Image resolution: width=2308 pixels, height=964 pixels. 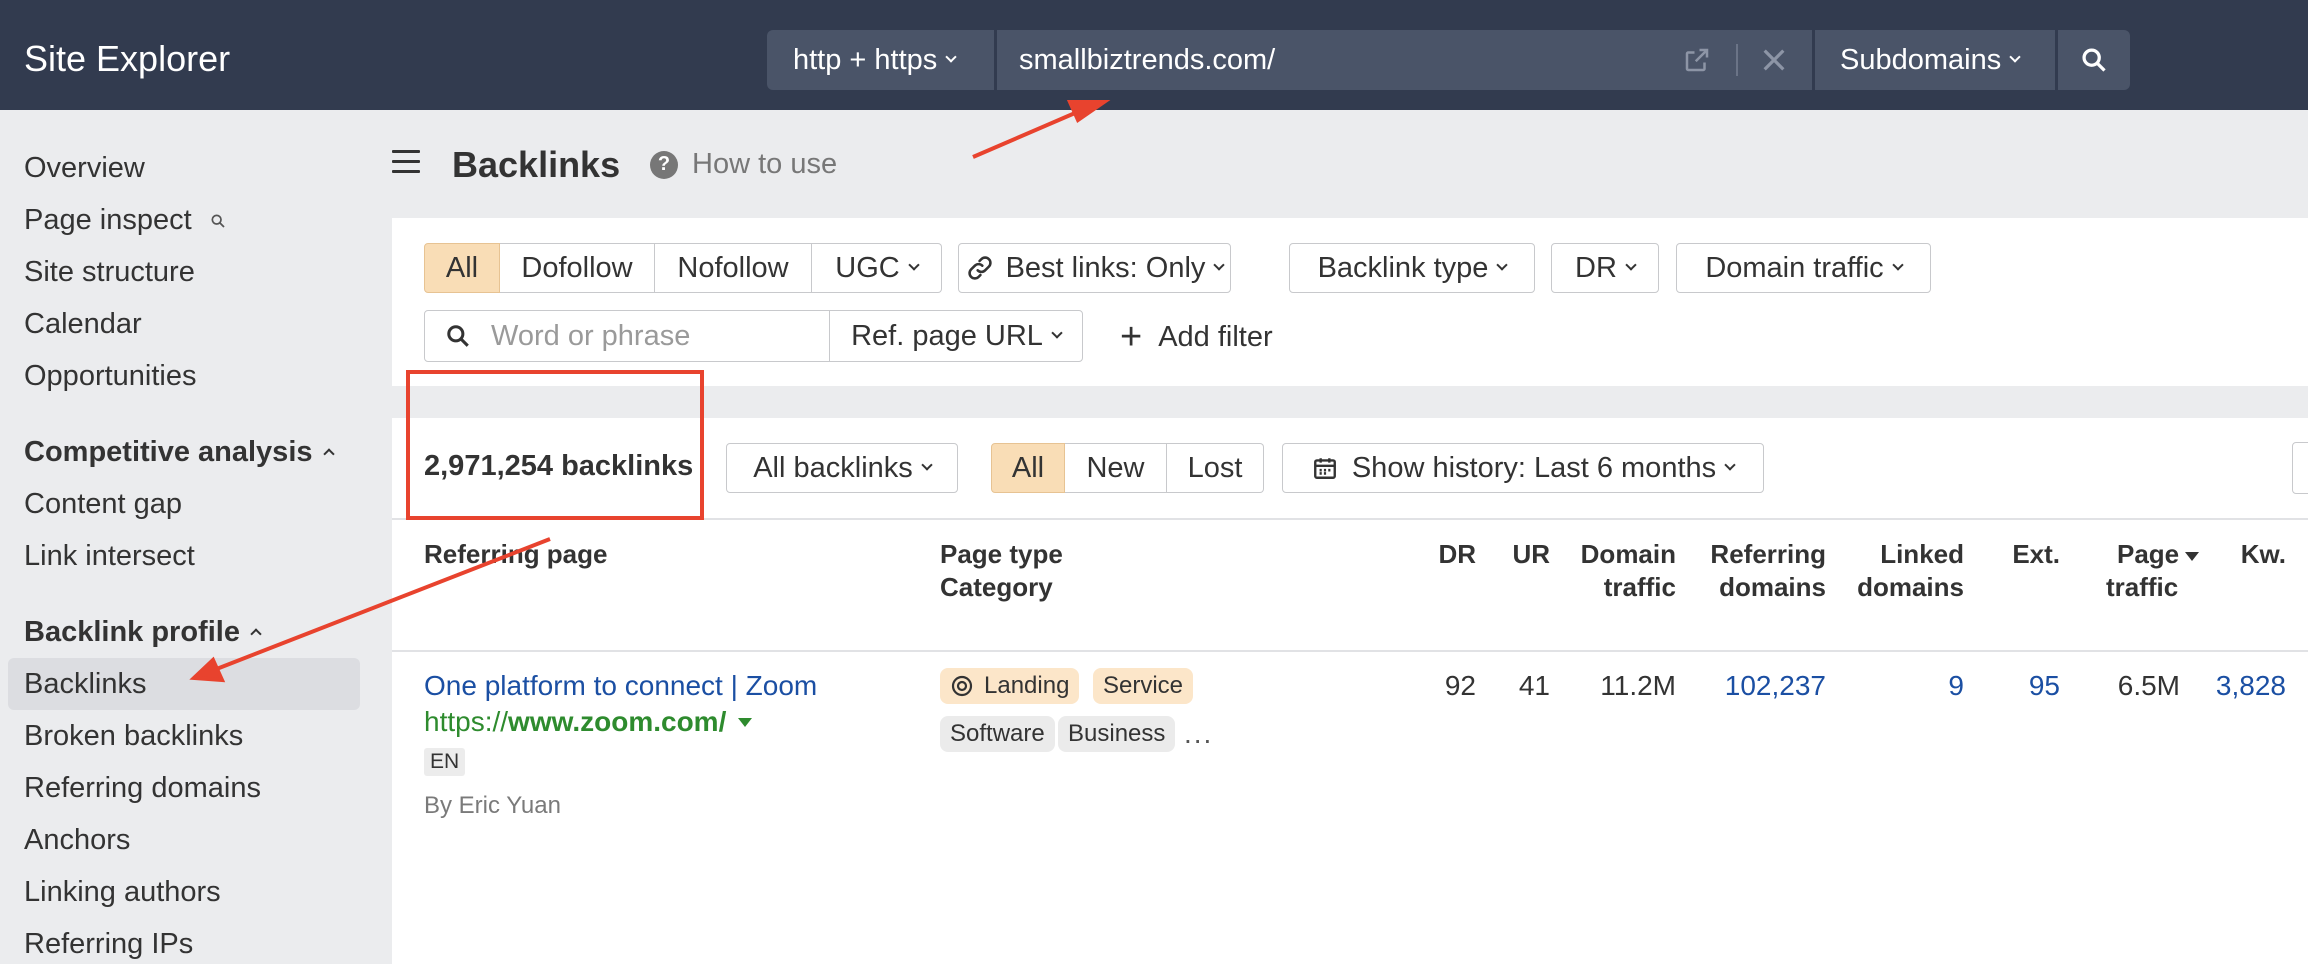 What do you see at coordinates (142, 788) in the screenshot?
I see `sidebar-item-referring-domains: Referring domains` at bounding box center [142, 788].